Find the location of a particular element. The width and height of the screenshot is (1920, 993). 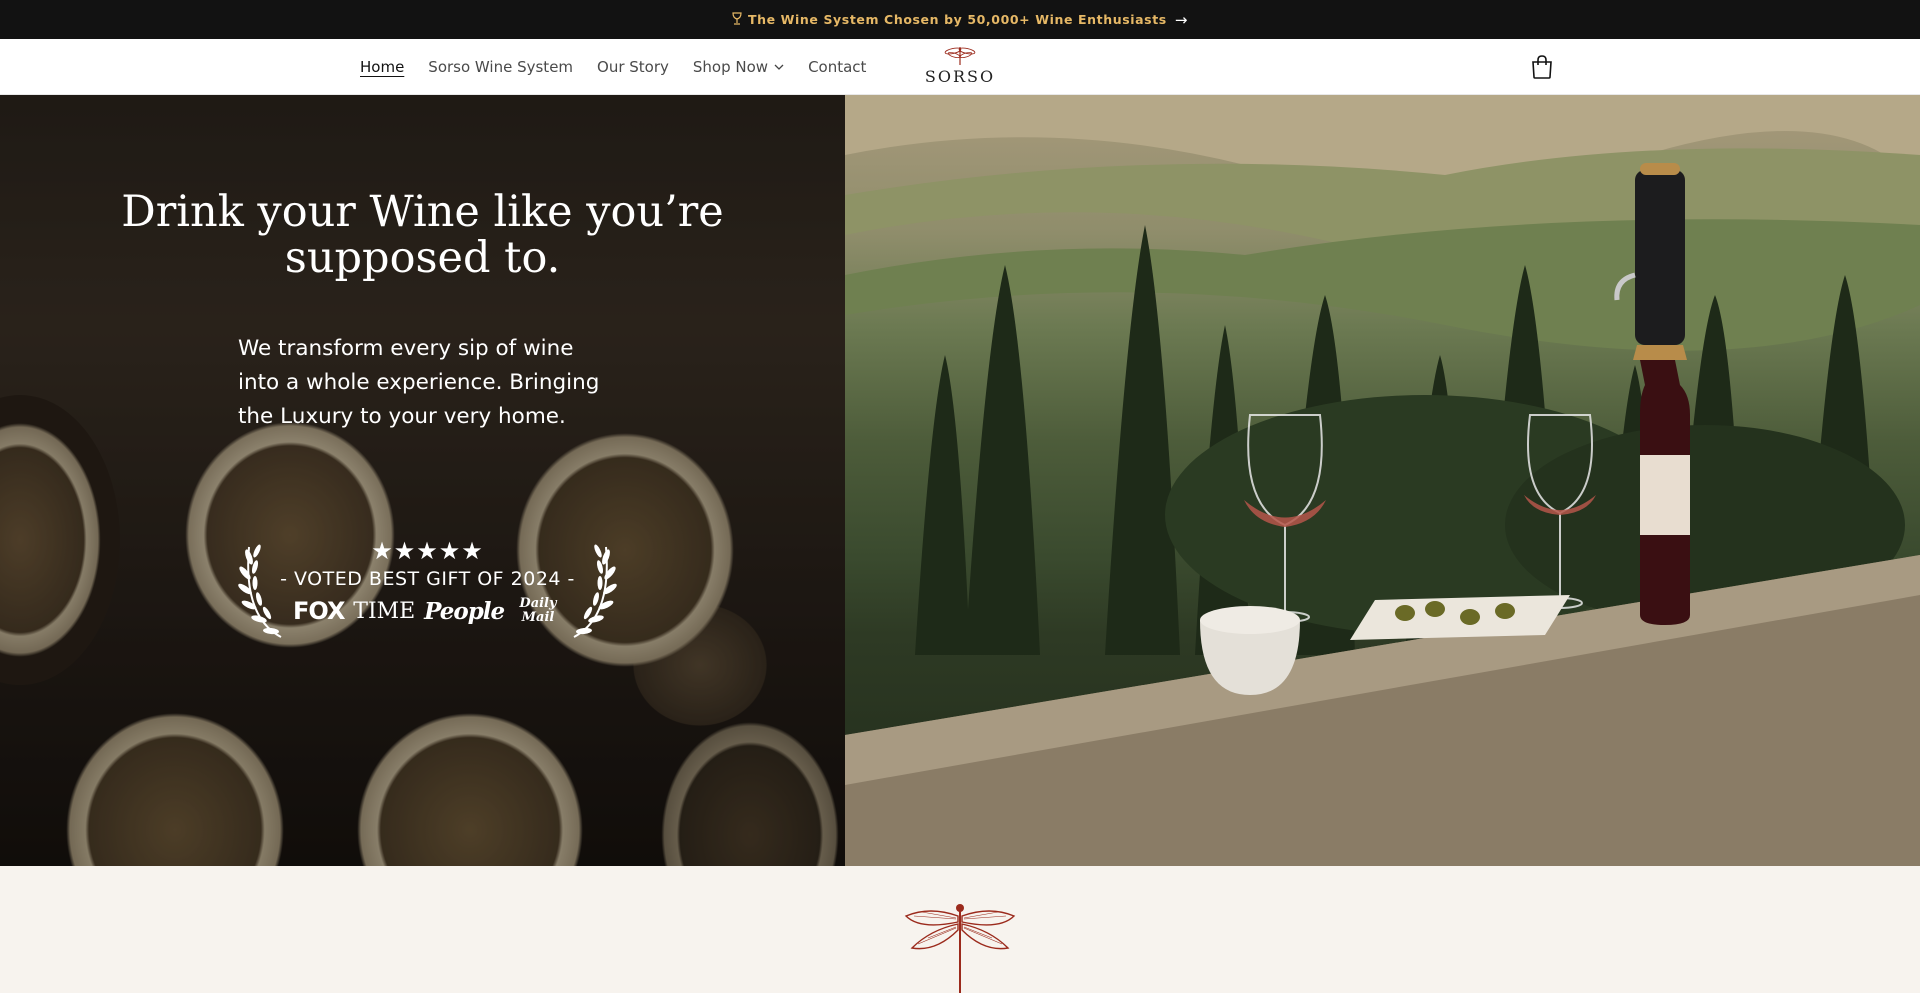

dragonfly-icon is located at coordinates (960, 946).